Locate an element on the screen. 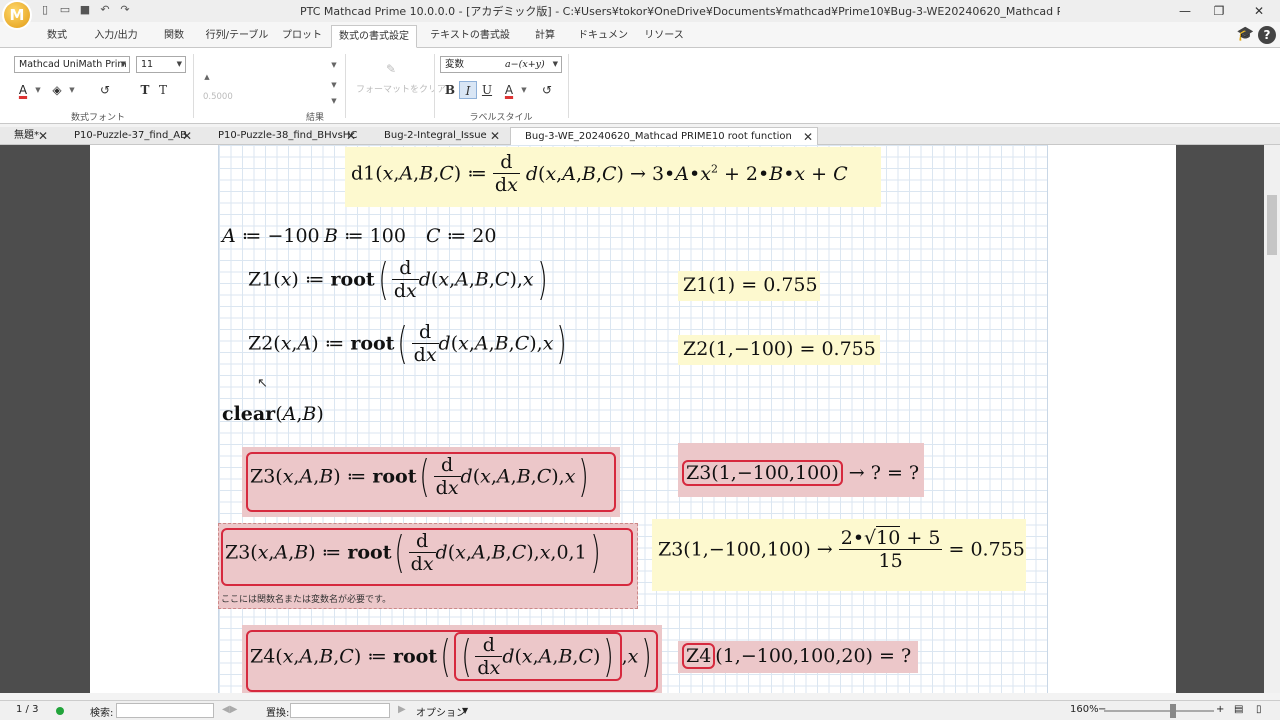 This screenshot has width=1280, height=720. tab-text-formatting: テキストの書式設定 is located at coordinates (470, 44).